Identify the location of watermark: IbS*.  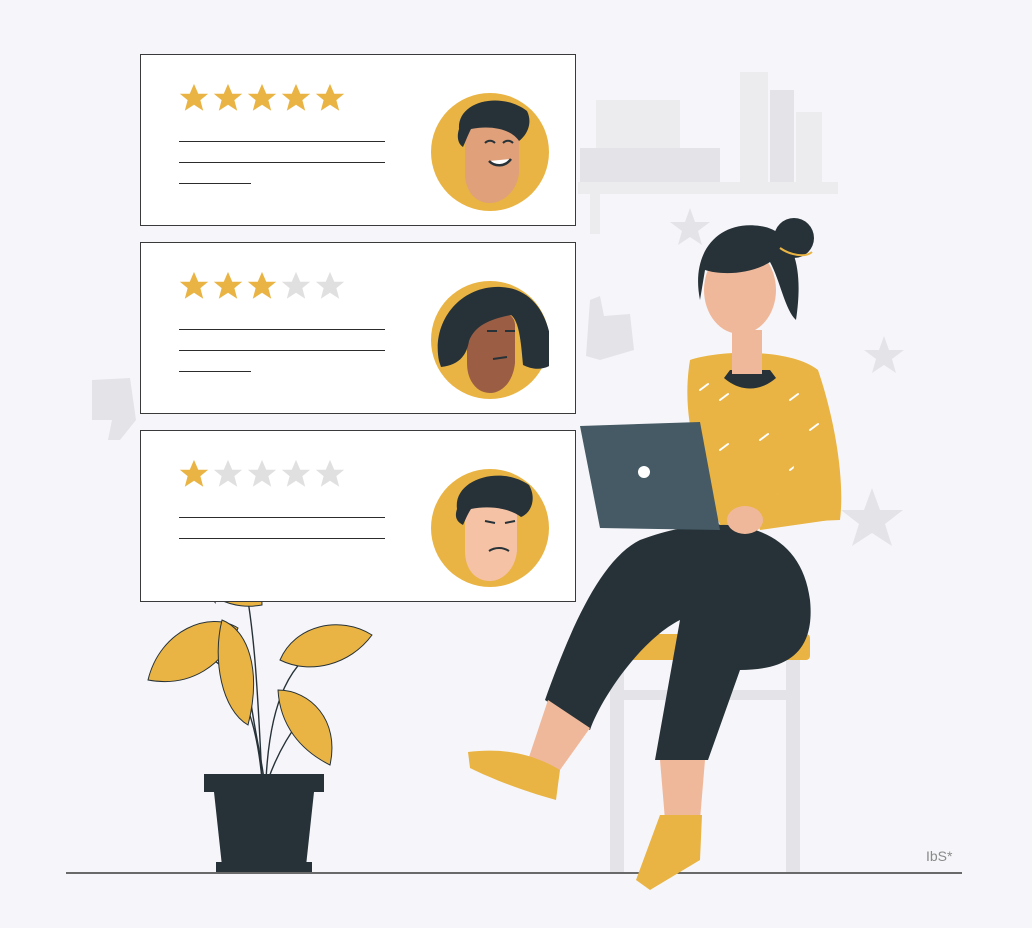
(939, 856).